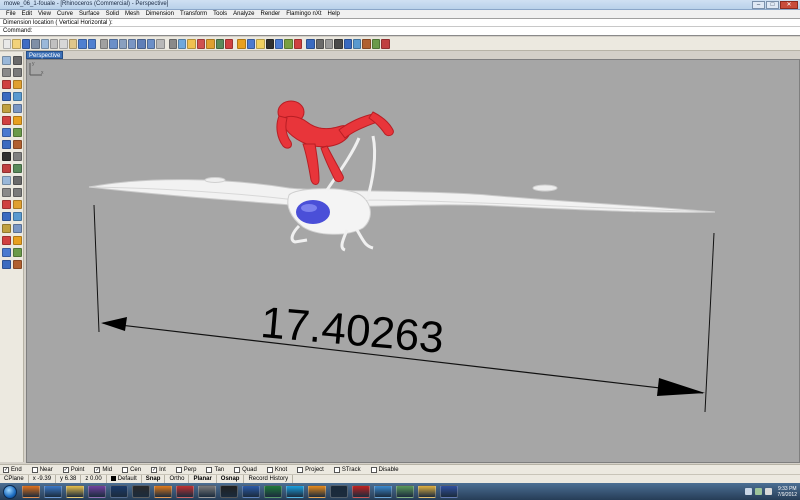  What do you see at coordinates (376, 43) in the screenshot?
I see `analyze-icon` at bounding box center [376, 43].